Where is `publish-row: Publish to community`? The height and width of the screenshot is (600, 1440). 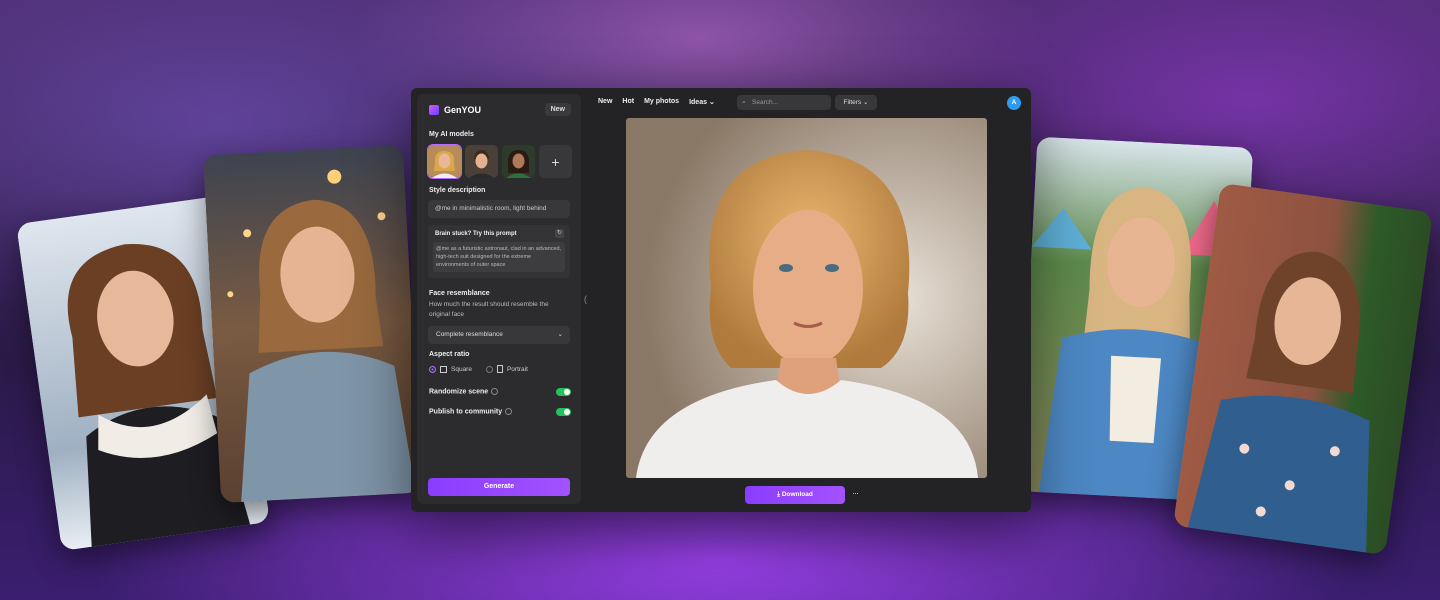
publish-row: Publish to community is located at coordinates (471, 412).